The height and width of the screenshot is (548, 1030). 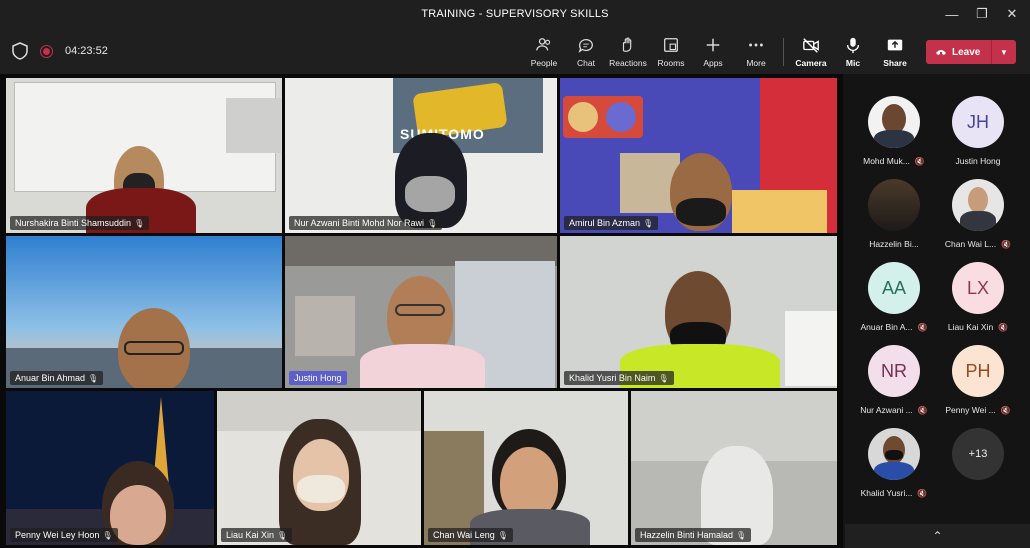 I want to click on roster-participant: AA Anuar Bin A... 🔇, so click(x=894, y=297).